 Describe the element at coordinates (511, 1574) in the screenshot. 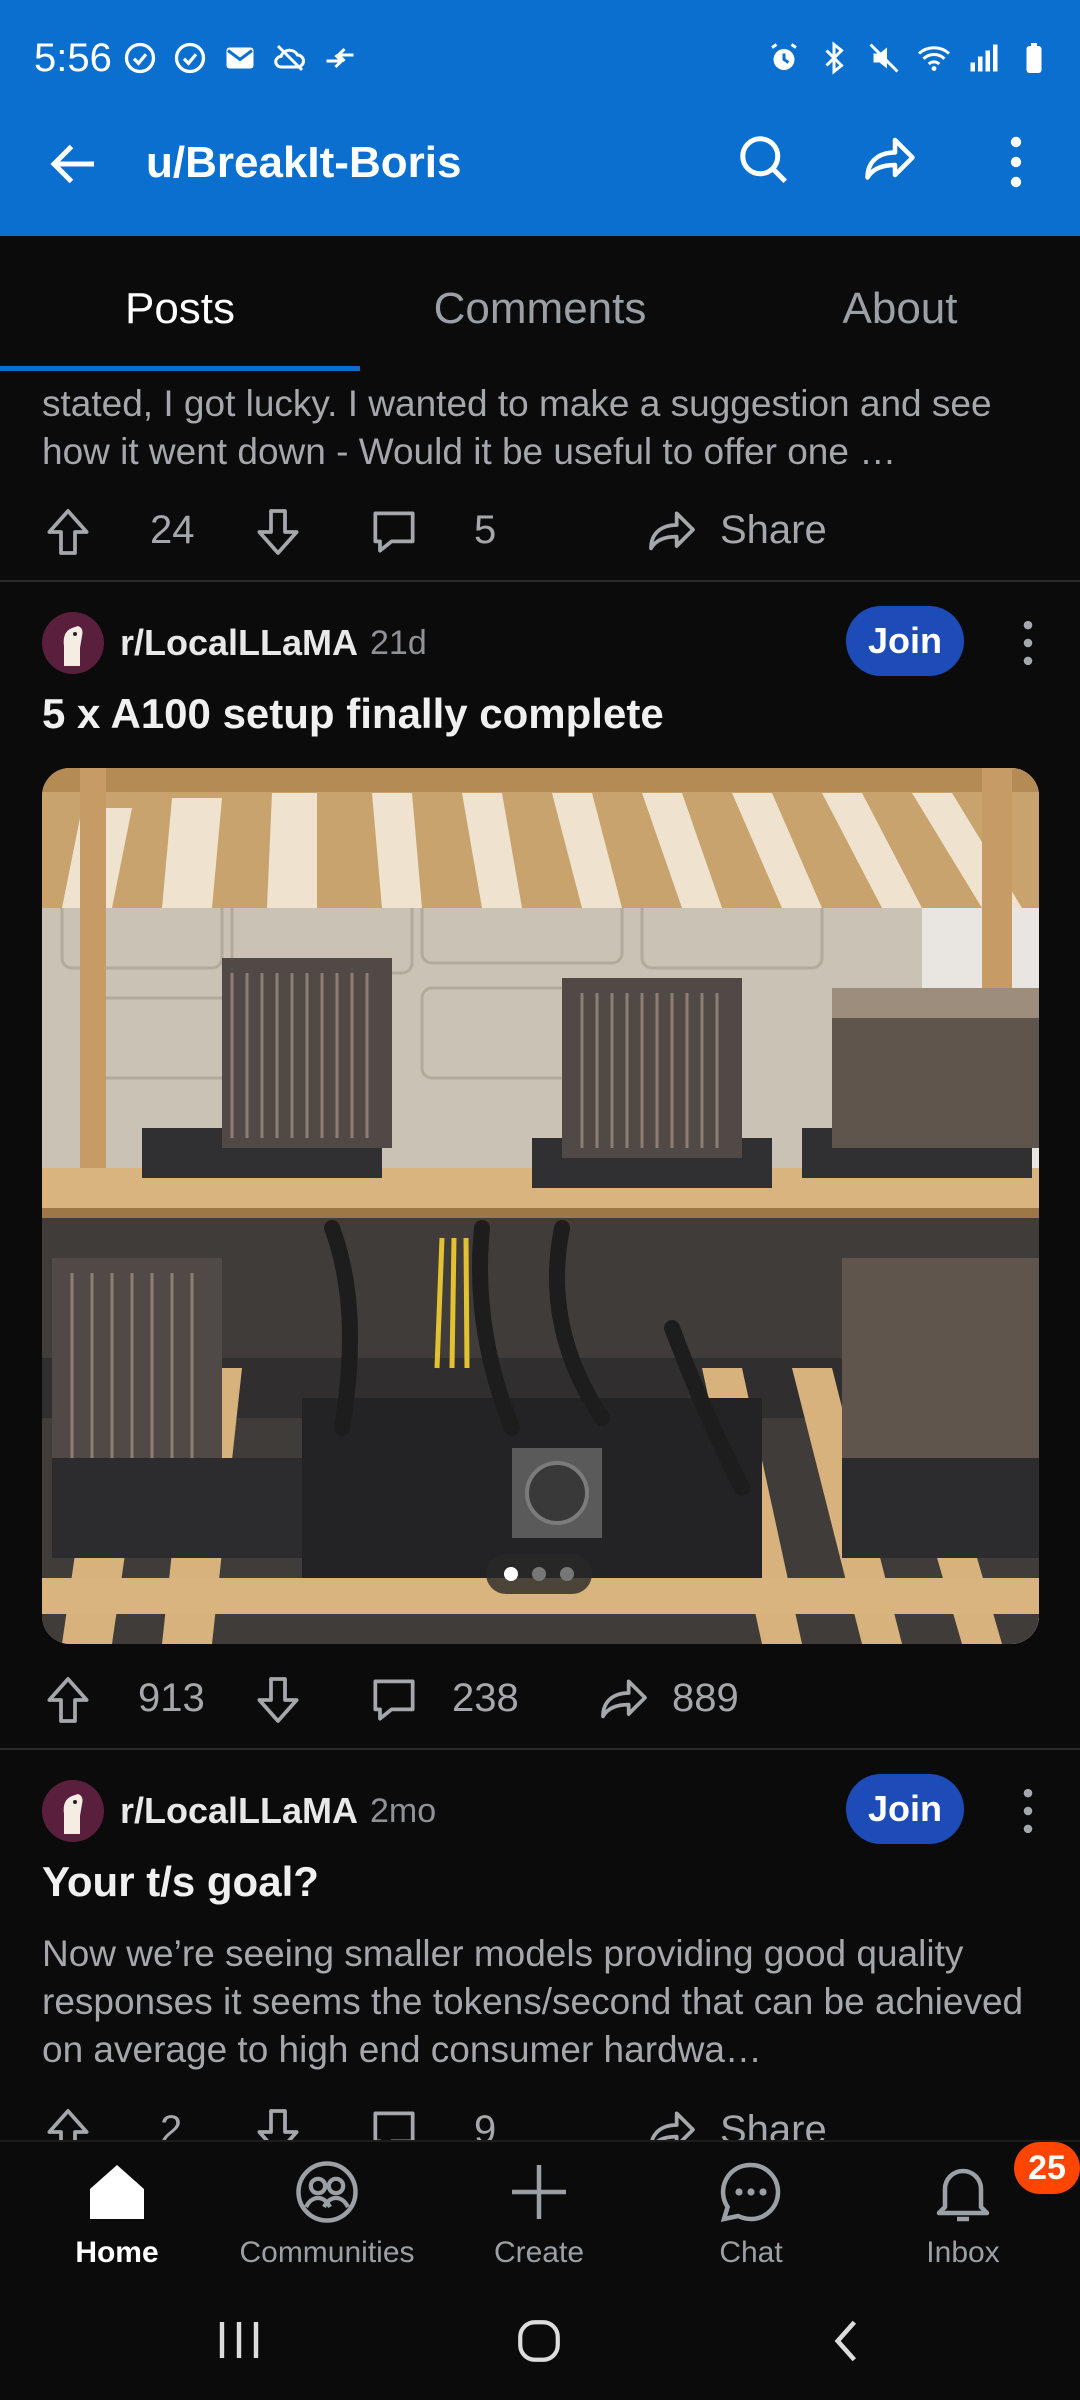

I see `carousel-dot-active` at that location.